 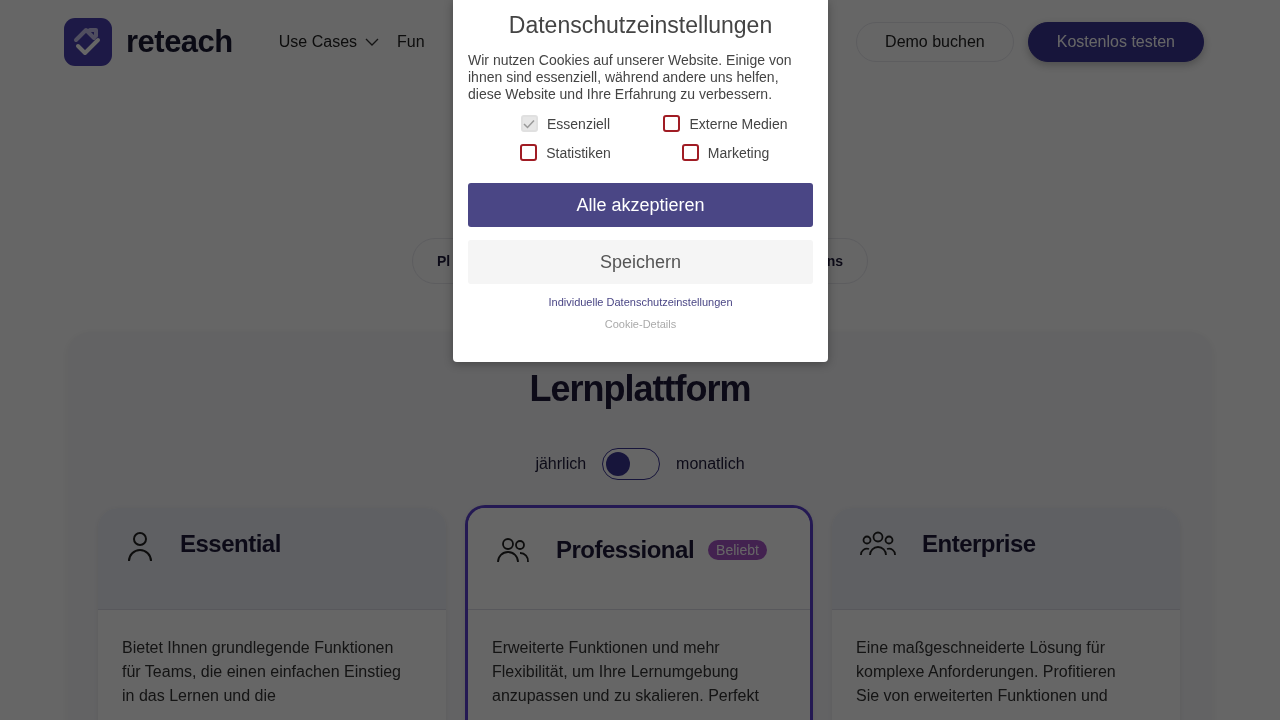 What do you see at coordinates (1115, 42) in the screenshot?
I see `trial-button: Kostenlos testen` at bounding box center [1115, 42].